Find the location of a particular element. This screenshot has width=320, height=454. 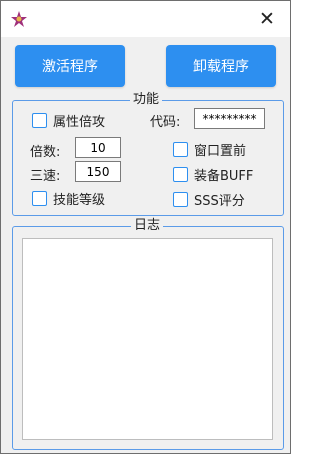

equip-buff-checkbox: 装备BUFF is located at coordinates (213, 174).